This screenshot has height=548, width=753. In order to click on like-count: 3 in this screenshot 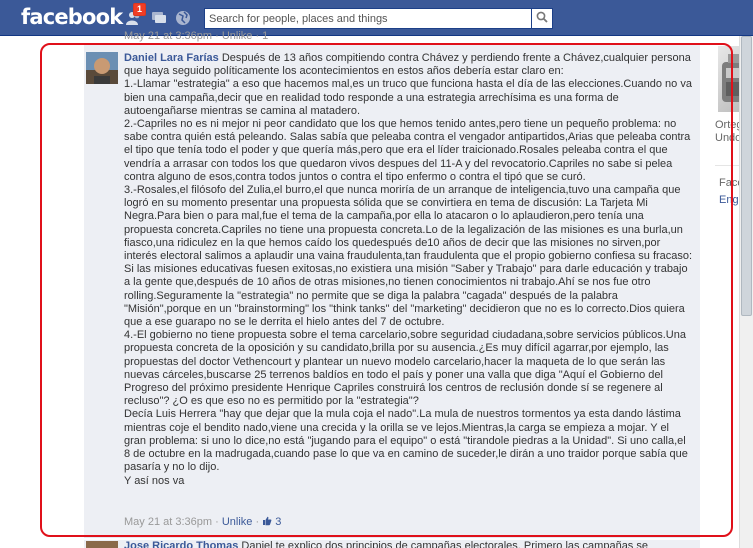, I will do `click(271, 522)`.